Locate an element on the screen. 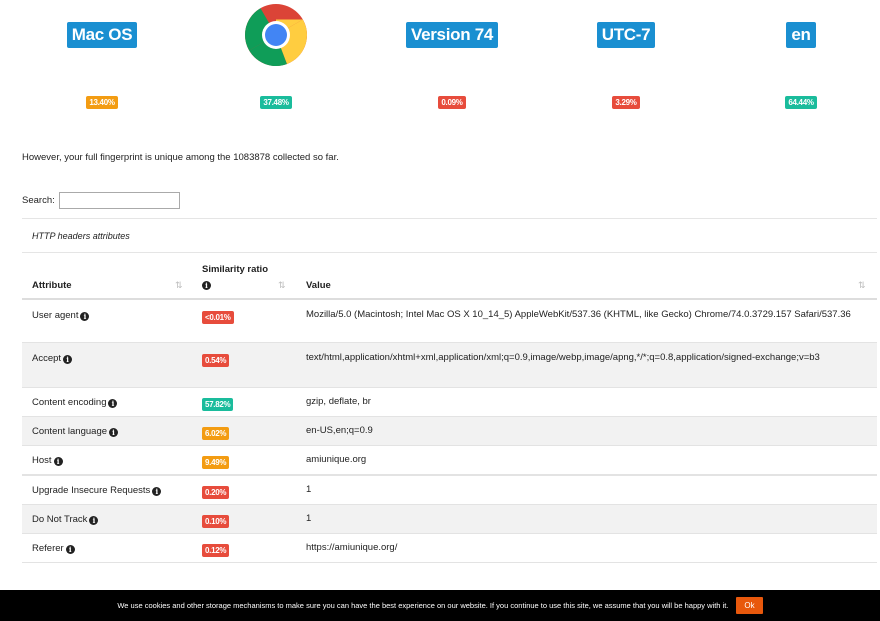 The image size is (880, 621). attribute-label: Referer i is located at coordinates (53, 548).